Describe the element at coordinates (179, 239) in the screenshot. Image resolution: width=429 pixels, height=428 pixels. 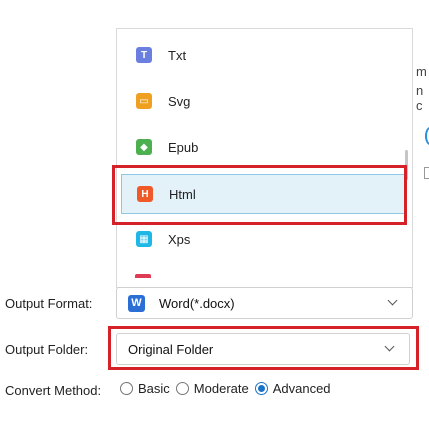
I see `list-item-label: Xps` at that location.